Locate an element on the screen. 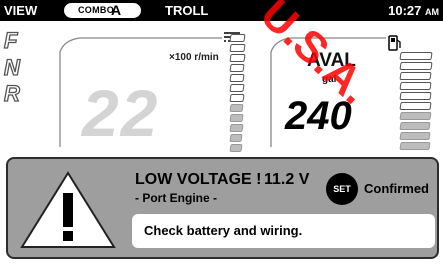  fuel-value: 240 is located at coordinates (318, 116).